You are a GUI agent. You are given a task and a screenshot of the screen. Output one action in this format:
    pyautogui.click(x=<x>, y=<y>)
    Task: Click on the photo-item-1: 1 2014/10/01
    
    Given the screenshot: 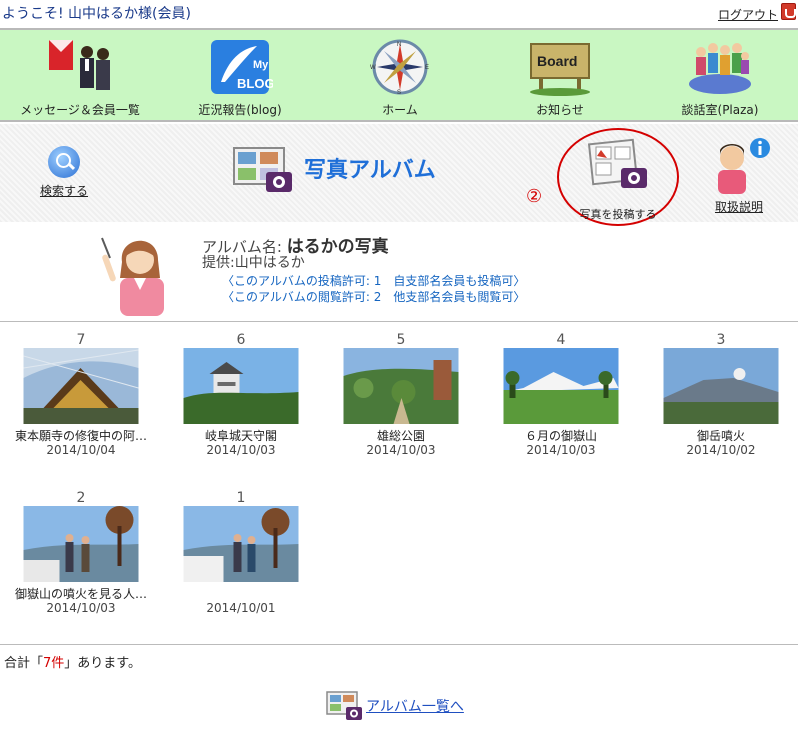 What is the action you would take?
    pyautogui.click(x=241, y=560)
    